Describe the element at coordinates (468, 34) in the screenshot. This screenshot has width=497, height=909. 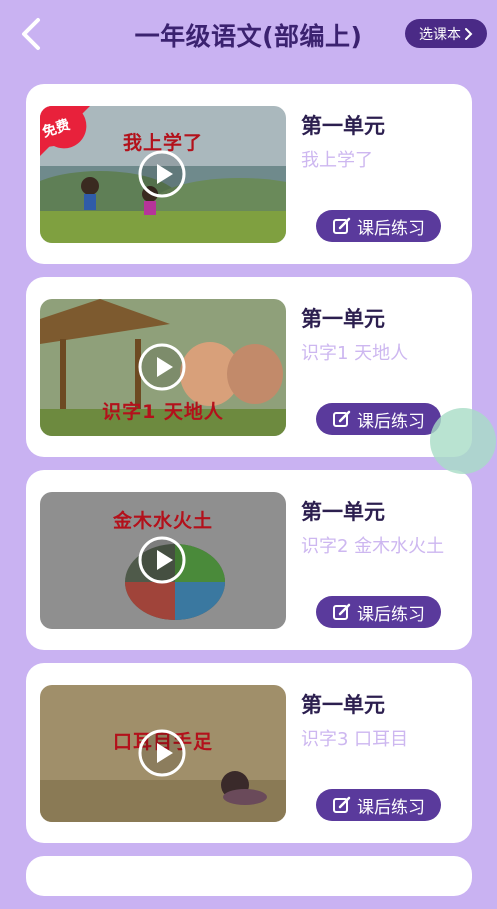
I see `chevron-right-icon` at that location.